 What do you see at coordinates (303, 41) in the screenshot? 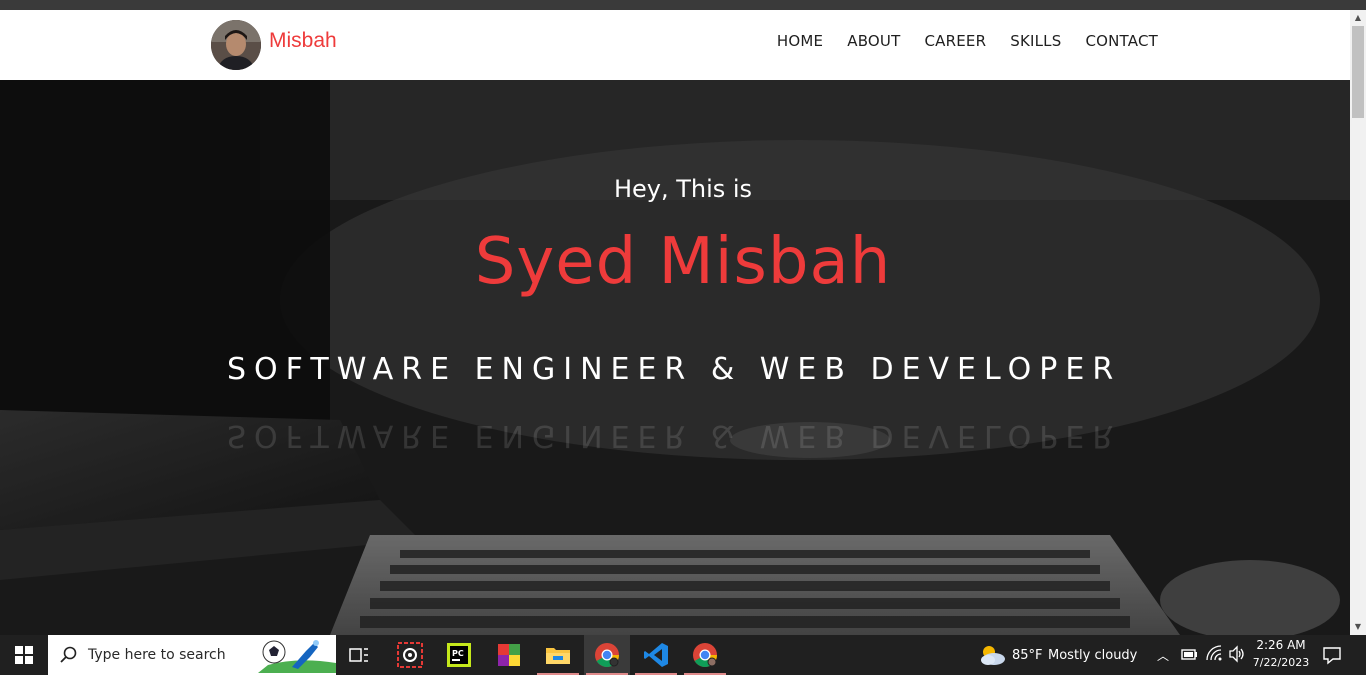
I see `brand-name: Misbah` at bounding box center [303, 41].